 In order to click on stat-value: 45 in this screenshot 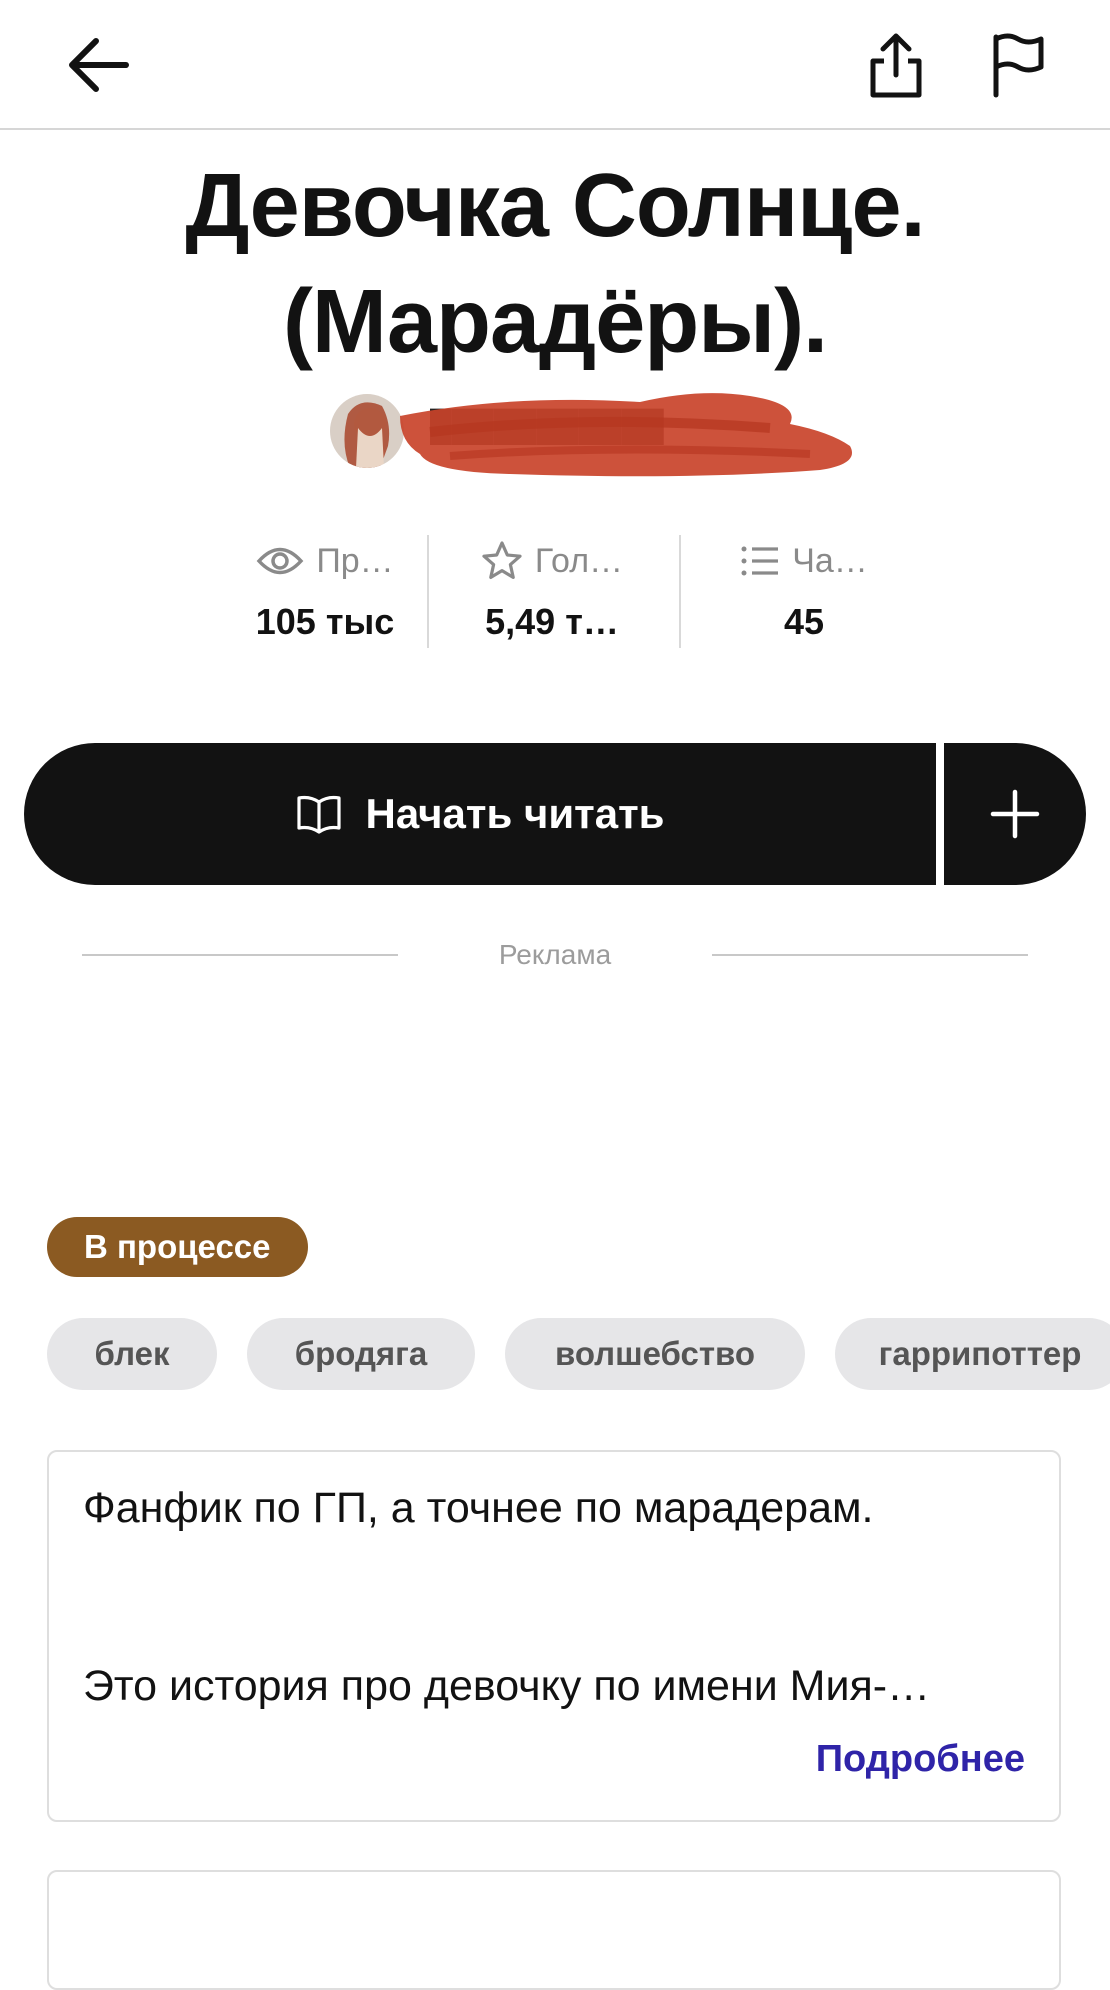, I will do `click(804, 621)`.